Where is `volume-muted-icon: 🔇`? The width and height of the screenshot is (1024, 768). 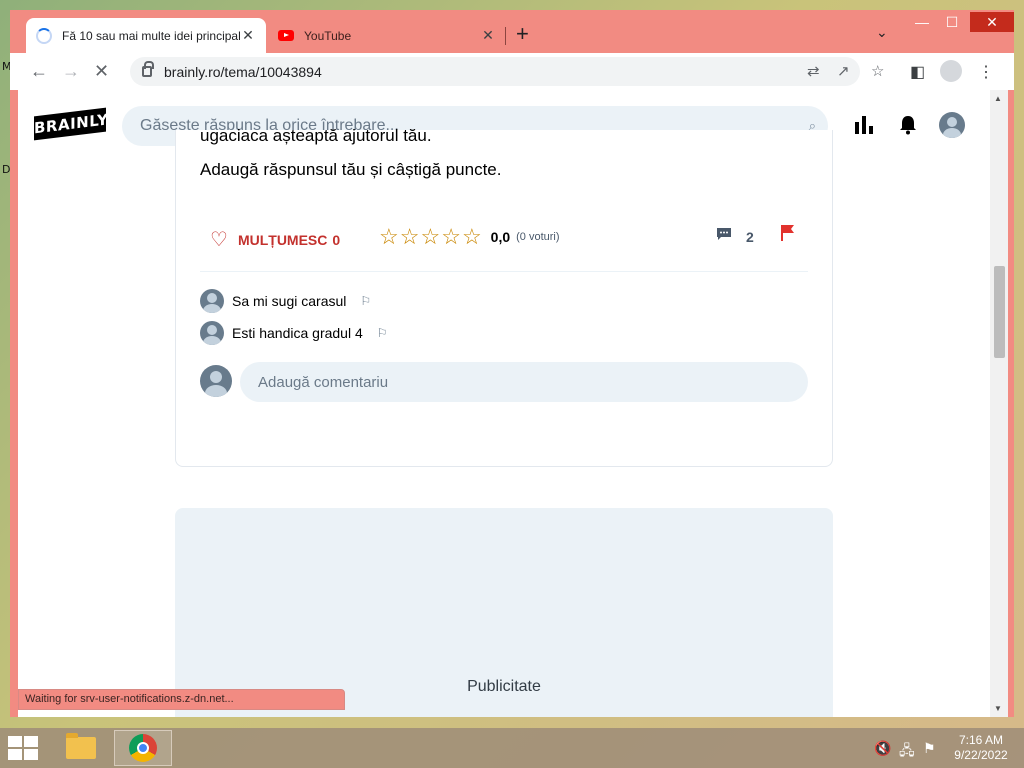
volume-muted-icon: 🔇 is located at coordinates (882, 748).